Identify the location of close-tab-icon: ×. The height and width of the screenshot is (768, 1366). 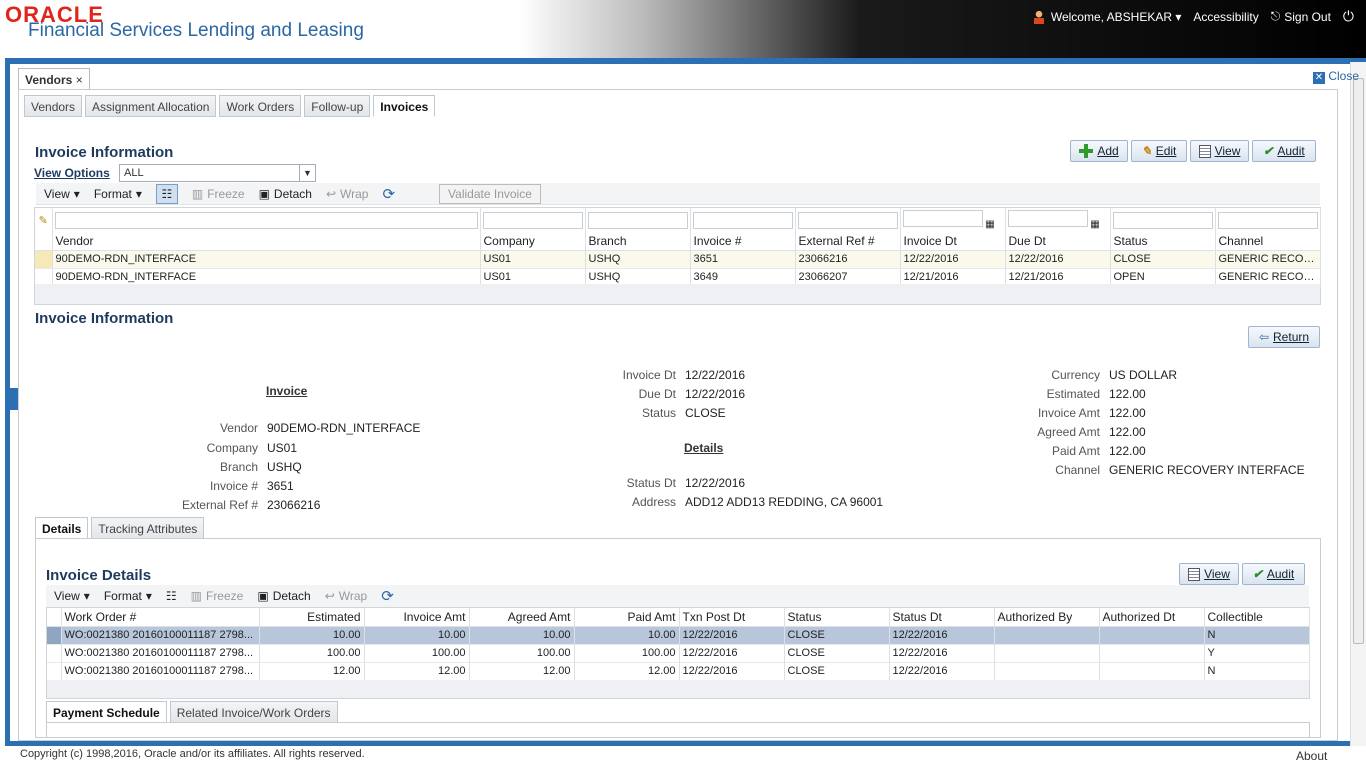
(79, 80).